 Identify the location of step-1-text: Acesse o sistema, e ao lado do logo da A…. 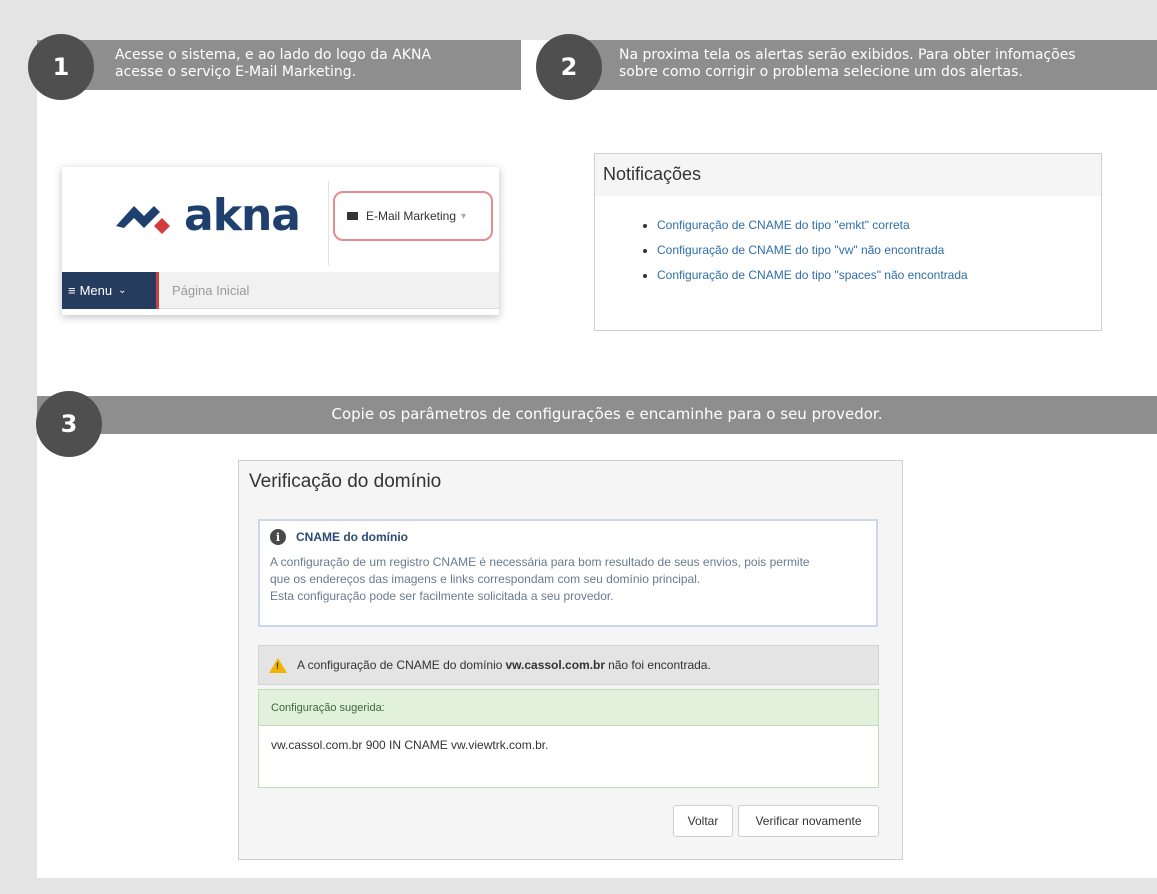
(315, 64).